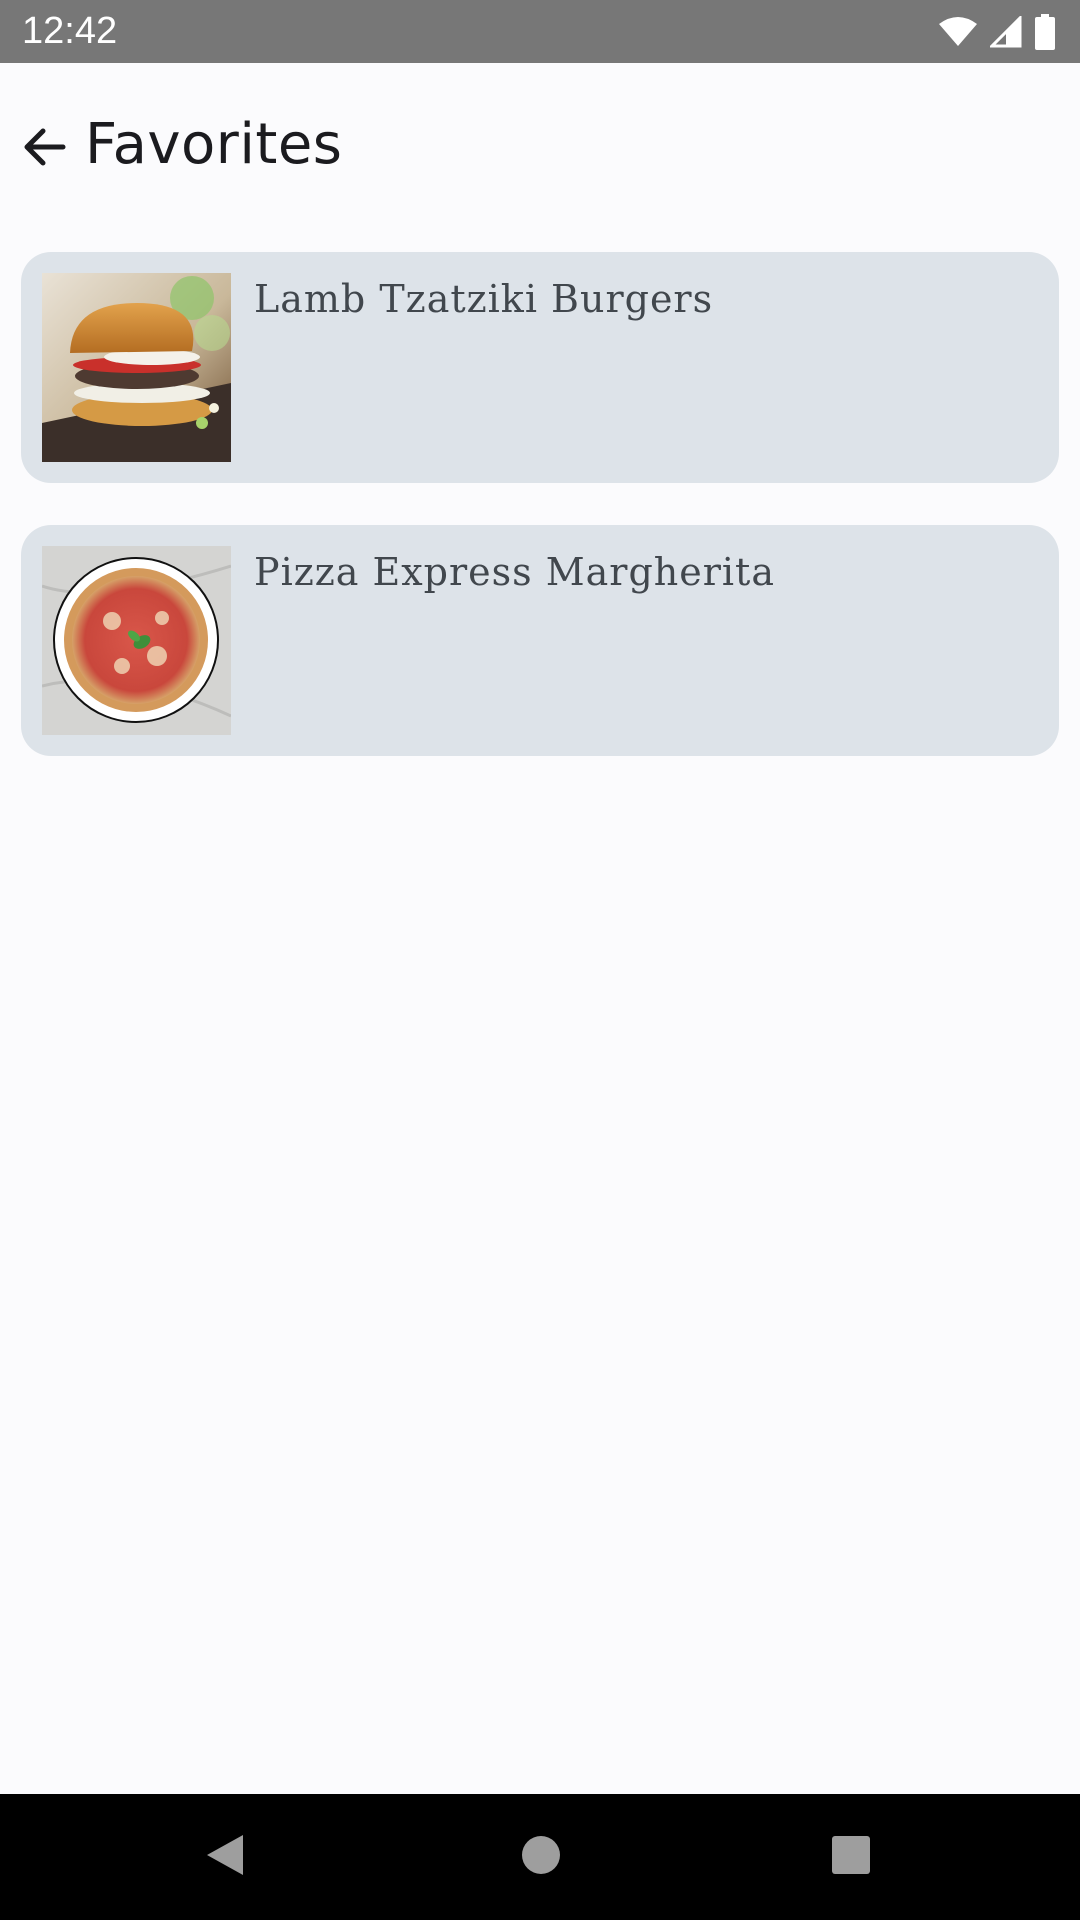 This screenshot has width=1080, height=1920. I want to click on favorite-title: Pizza Express Margherita, so click(514, 572).